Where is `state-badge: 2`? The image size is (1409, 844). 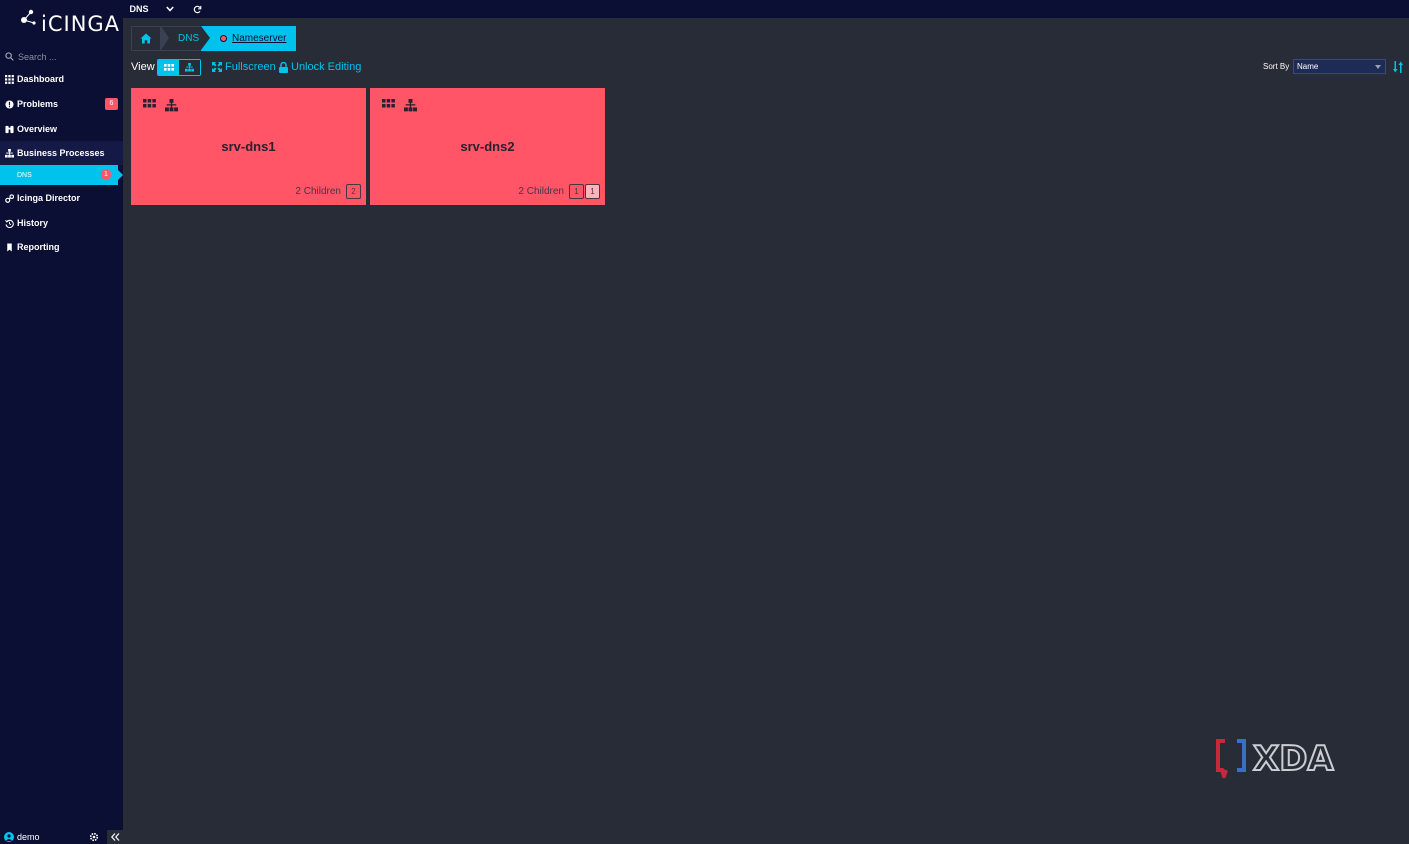 state-badge: 2 is located at coordinates (353, 191).